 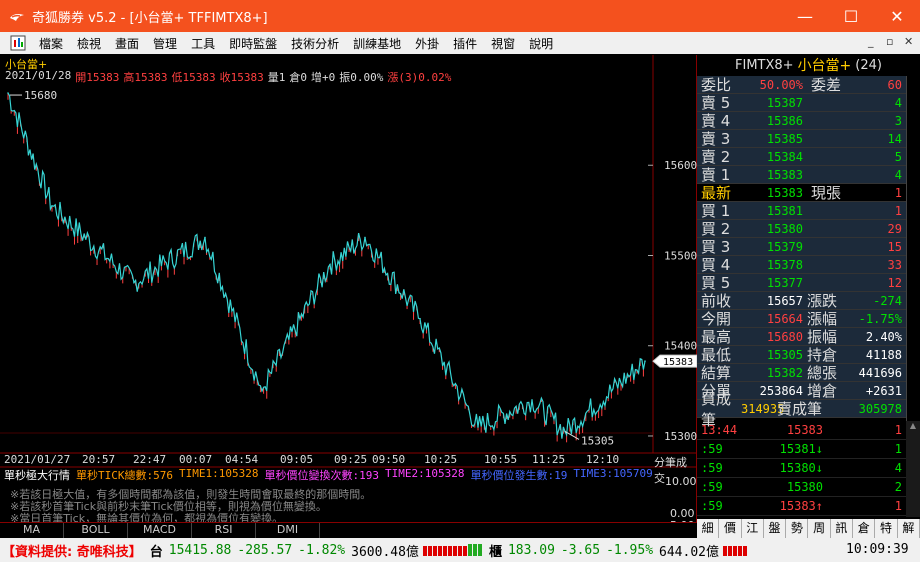 What do you see at coordinates (797, 528) in the screenshot?
I see `quote-tab: 勢` at bounding box center [797, 528].